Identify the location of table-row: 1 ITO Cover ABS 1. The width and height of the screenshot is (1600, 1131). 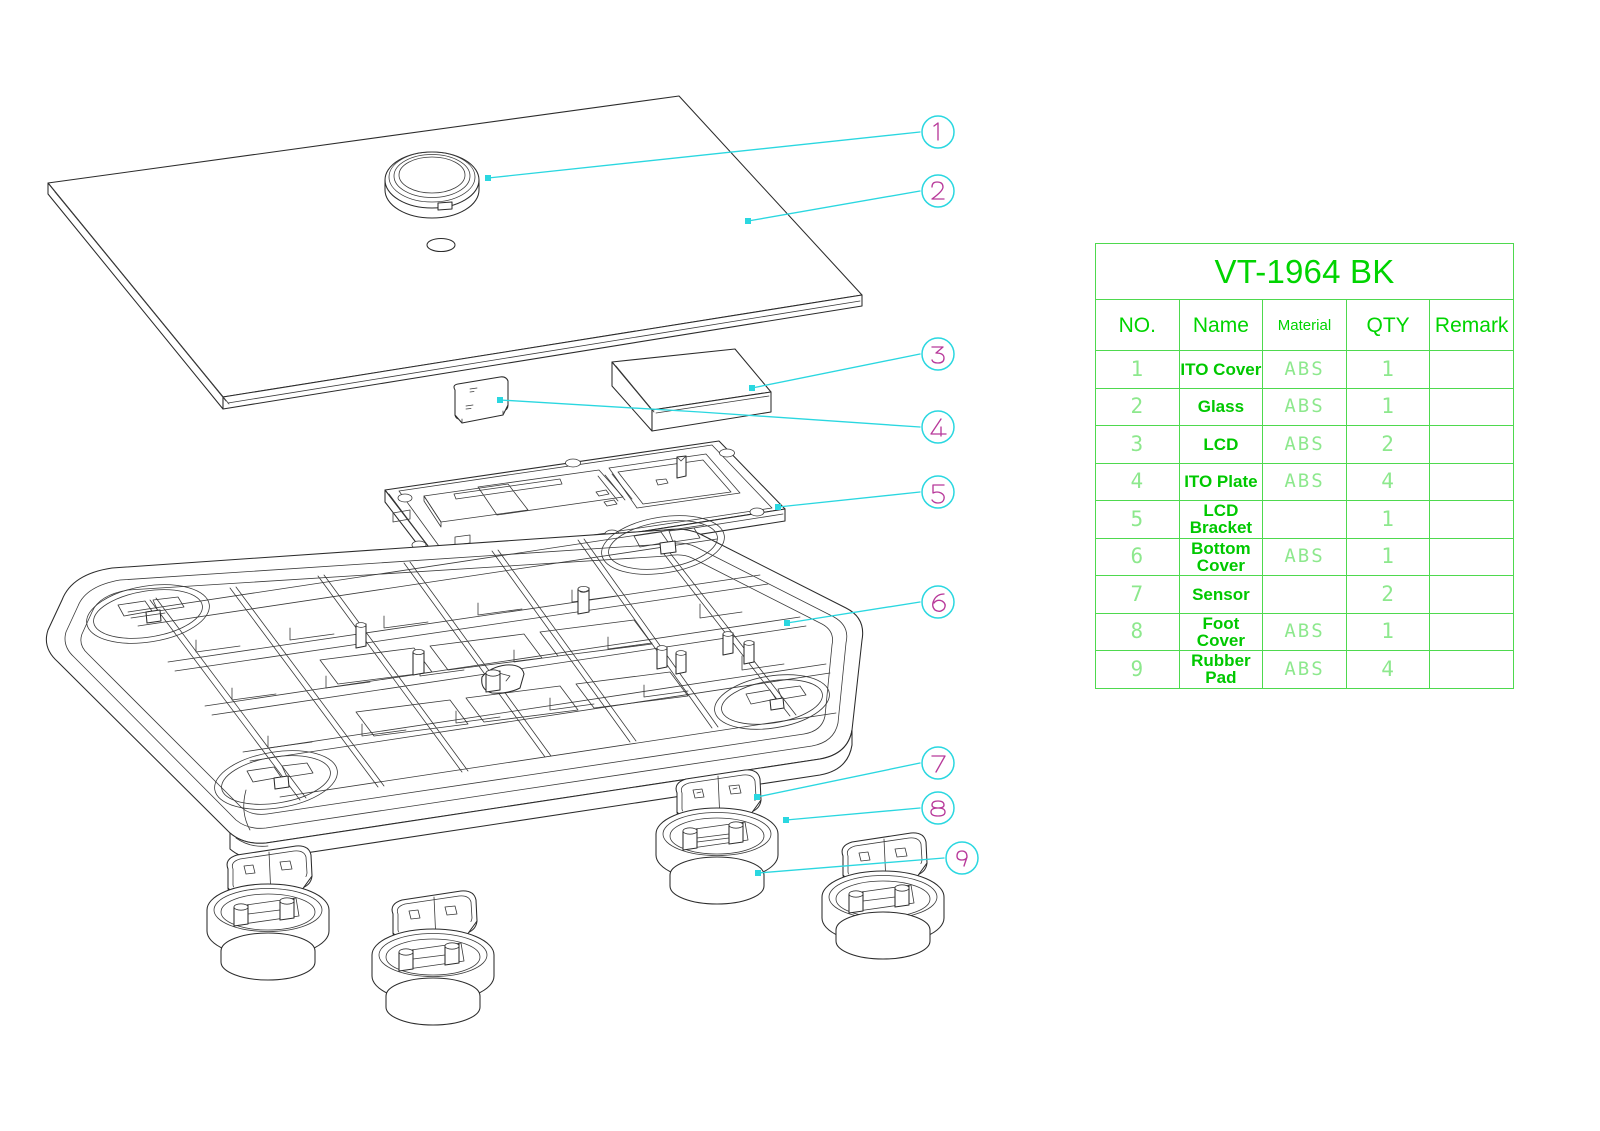
(1304, 369).